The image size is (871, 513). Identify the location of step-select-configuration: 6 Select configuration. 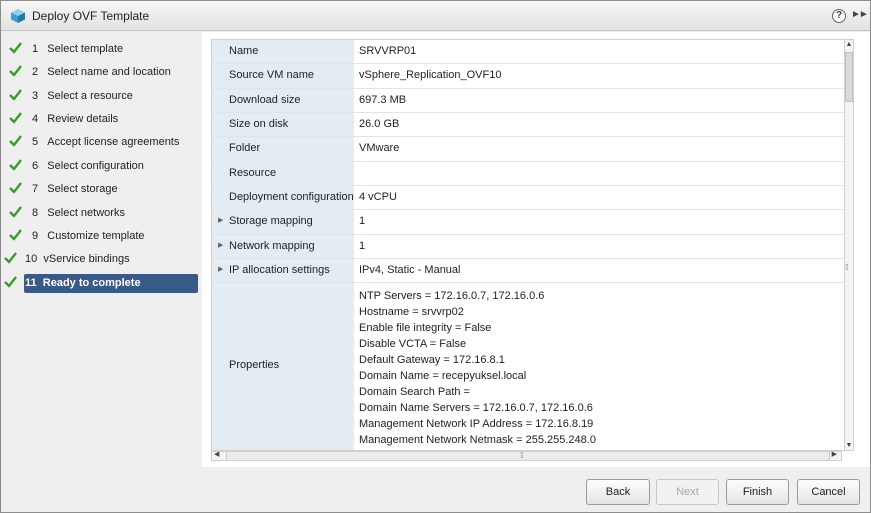
(101, 166).